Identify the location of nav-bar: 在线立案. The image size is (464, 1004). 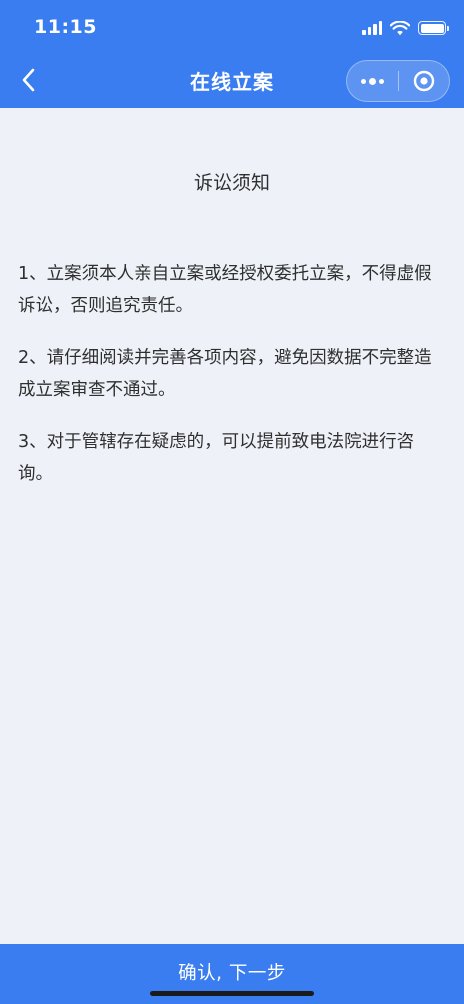
(232, 80).